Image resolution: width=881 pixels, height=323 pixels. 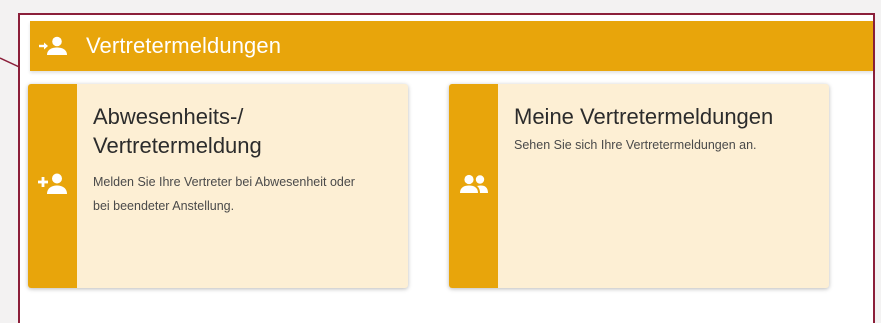 I want to click on person-add-icon, so click(x=52, y=186).